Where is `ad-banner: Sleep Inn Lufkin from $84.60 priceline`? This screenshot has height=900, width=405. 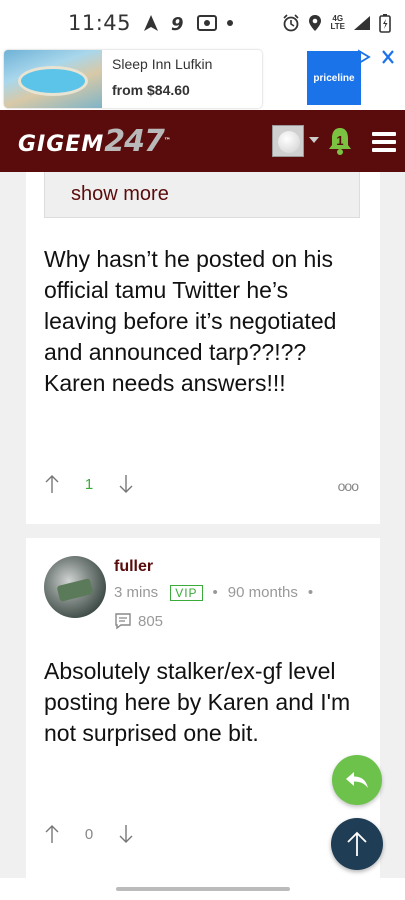
ad-banner: Sleep Inn Lufkin from $84.60 priceline is located at coordinates (202, 78).